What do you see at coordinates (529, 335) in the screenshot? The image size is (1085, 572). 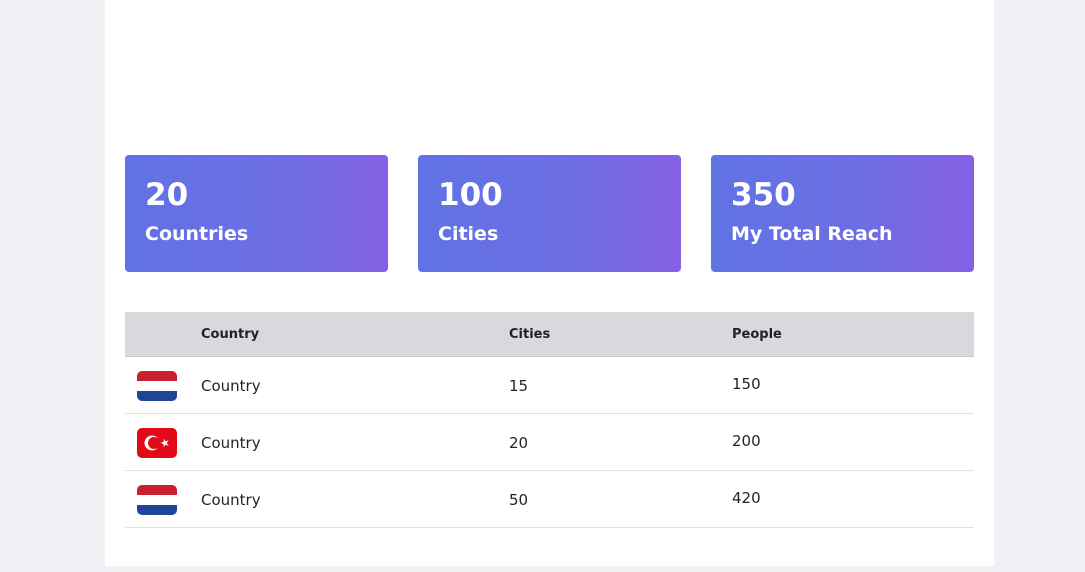 I see `column-header-cities: Cities` at bounding box center [529, 335].